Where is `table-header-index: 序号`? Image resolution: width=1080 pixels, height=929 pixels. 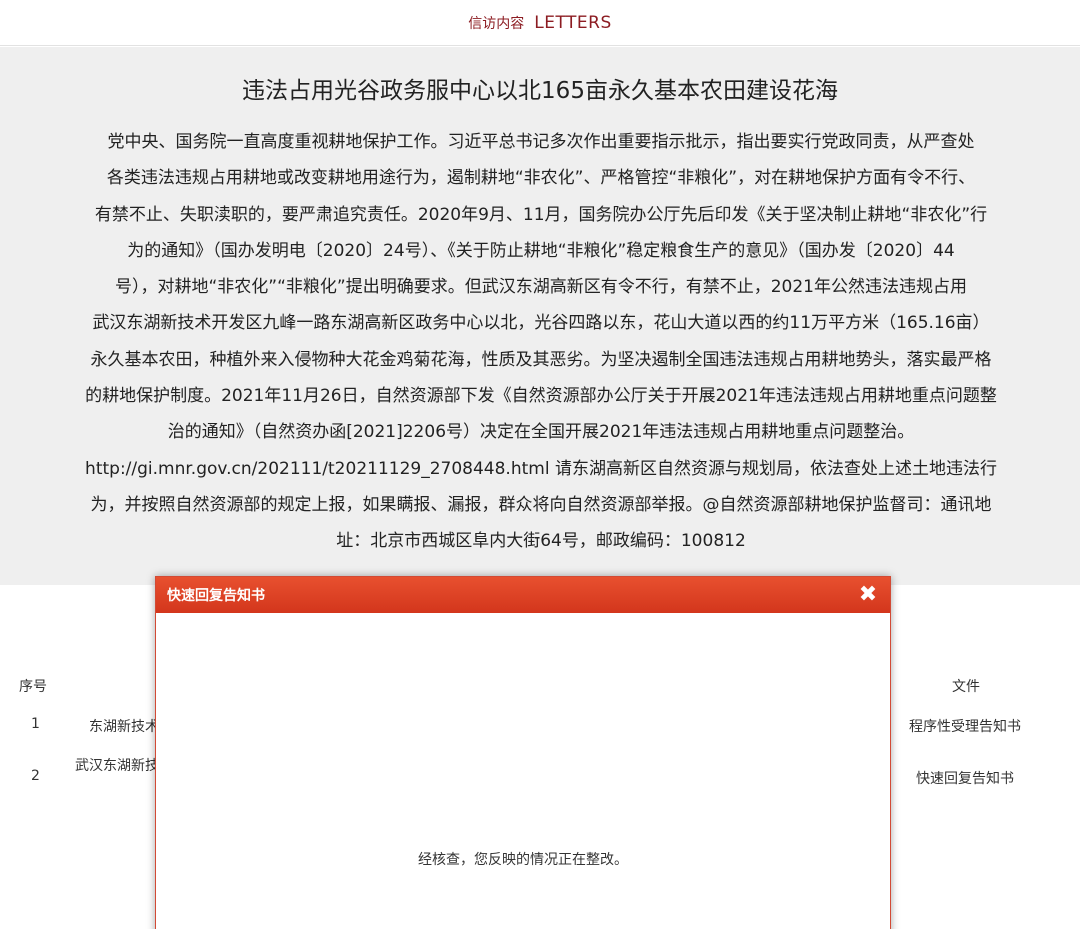 table-header-index: 序号 is located at coordinates (33, 687).